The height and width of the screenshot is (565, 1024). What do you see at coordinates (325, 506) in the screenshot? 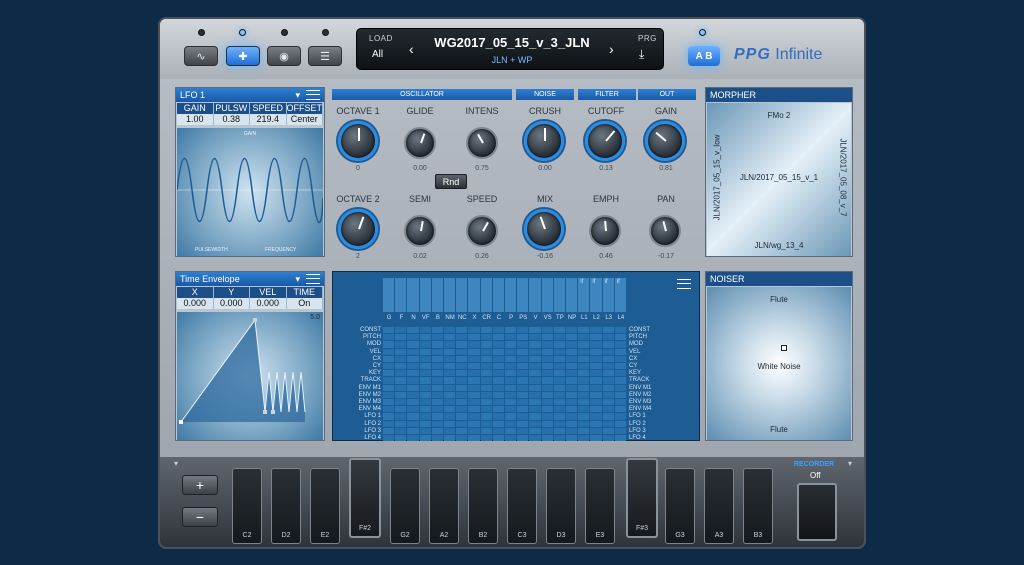
I see `piano-key-e2: E2` at bounding box center [325, 506].